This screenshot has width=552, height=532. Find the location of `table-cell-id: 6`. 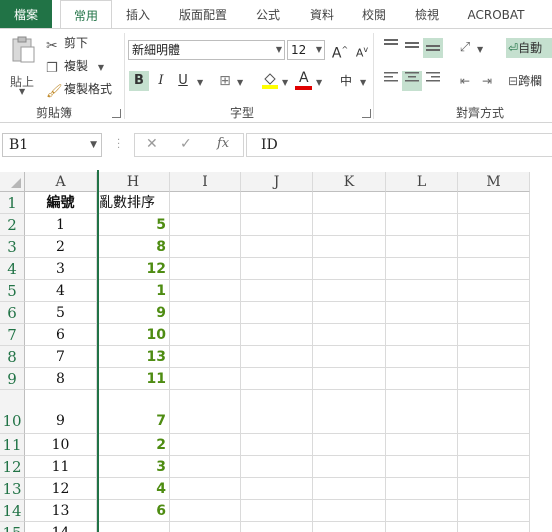

table-cell-id: 6 is located at coordinates (61, 335).